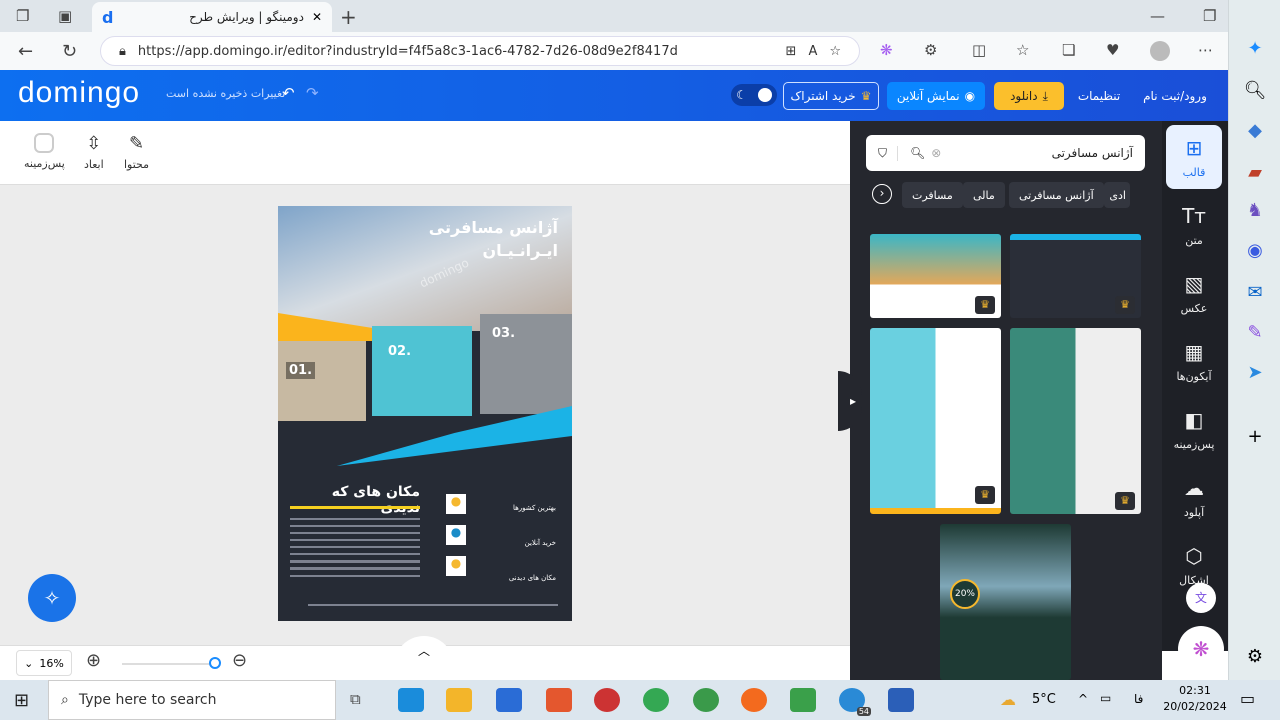  Describe the element at coordinates (1247, 698) in the screenshot. I see `notifications-icon: ▭` at that location.